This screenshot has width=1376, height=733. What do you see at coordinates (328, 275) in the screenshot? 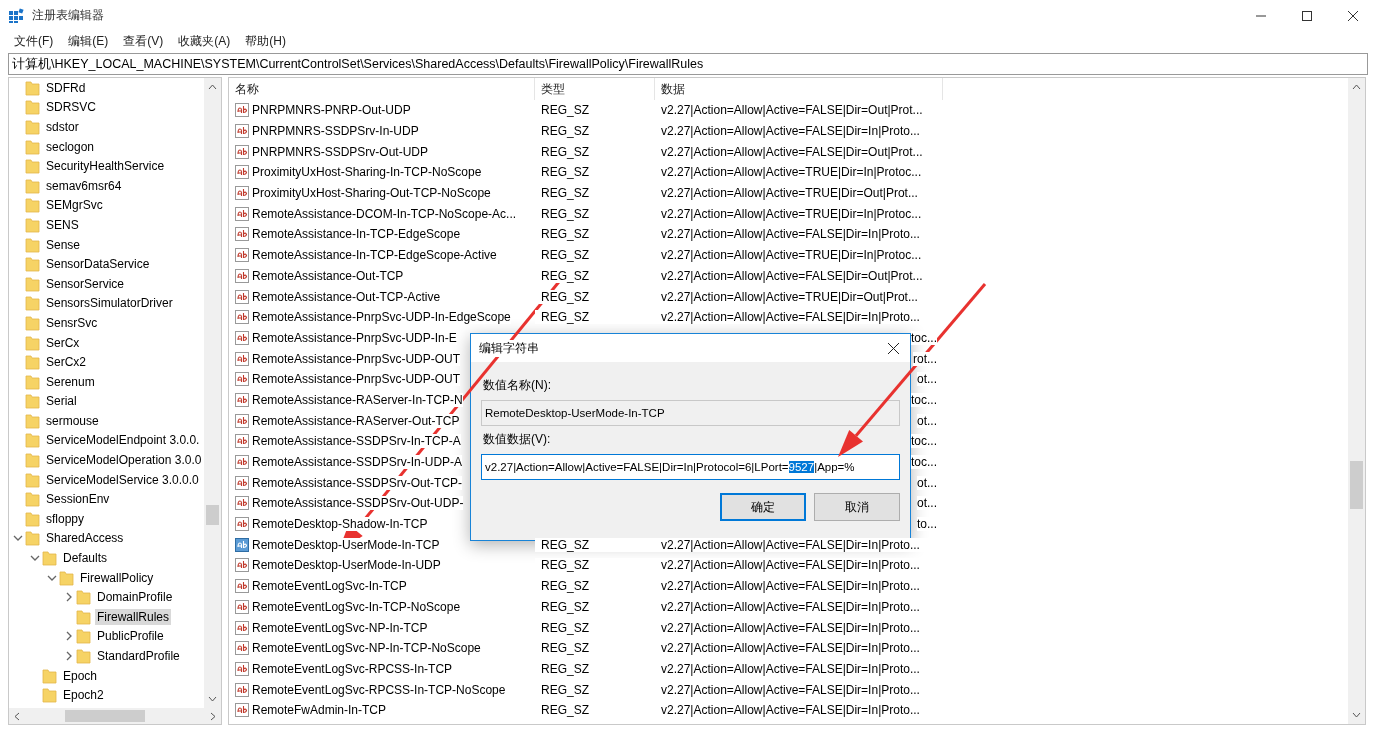
I see `table-cell: RemoteAssistance-Out-TCP` at bounding box center [328, 275].